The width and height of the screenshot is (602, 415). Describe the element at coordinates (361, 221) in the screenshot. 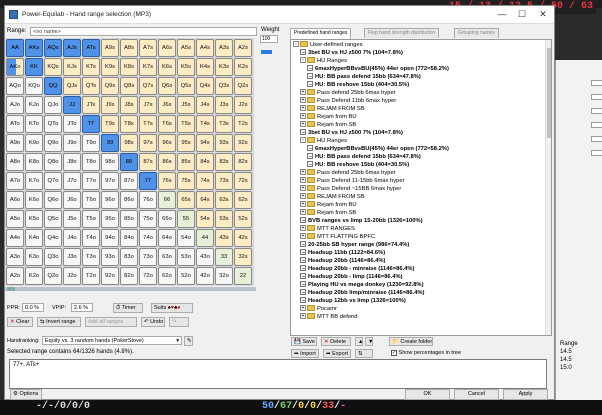

I see `tree-range-item: BVB ranges vs limp 15-20bb (1326=100%)` at that location.